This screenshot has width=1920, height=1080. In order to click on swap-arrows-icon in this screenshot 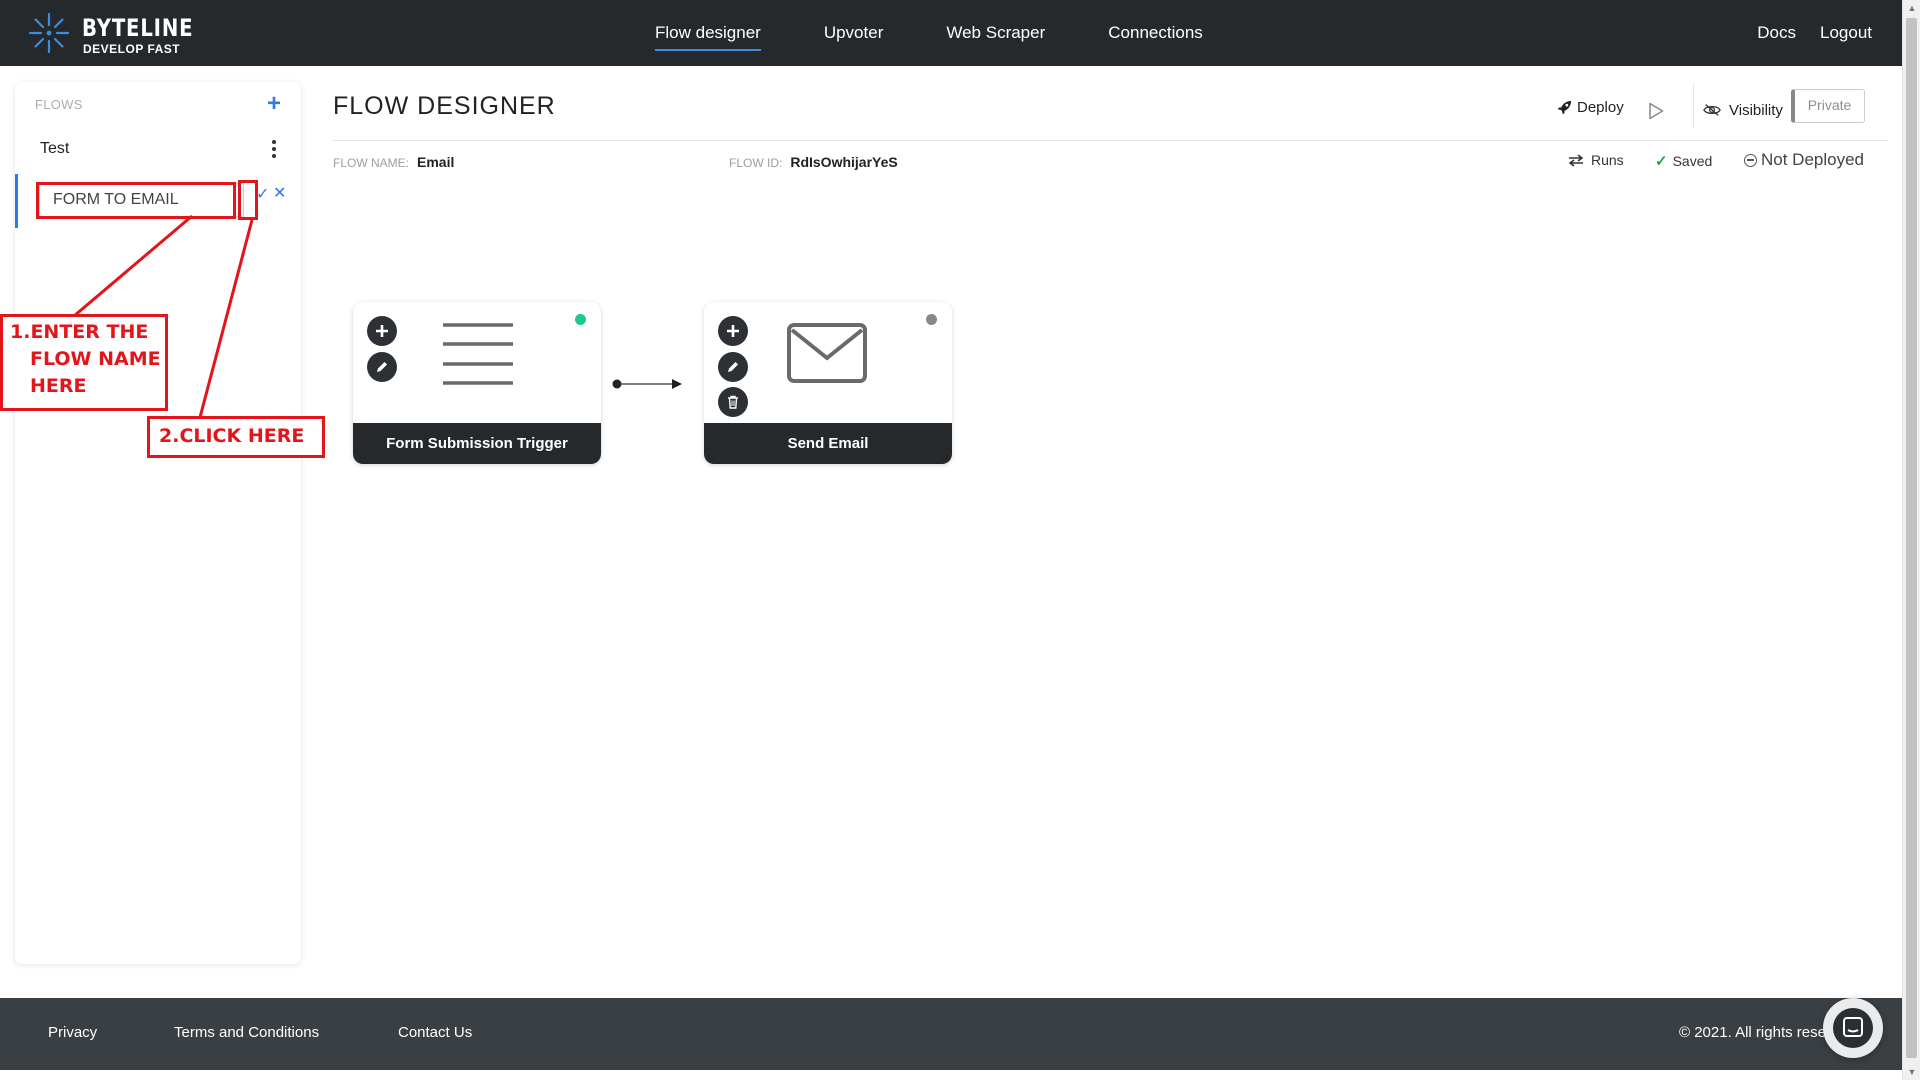, I will do `click(1576, 160)`.